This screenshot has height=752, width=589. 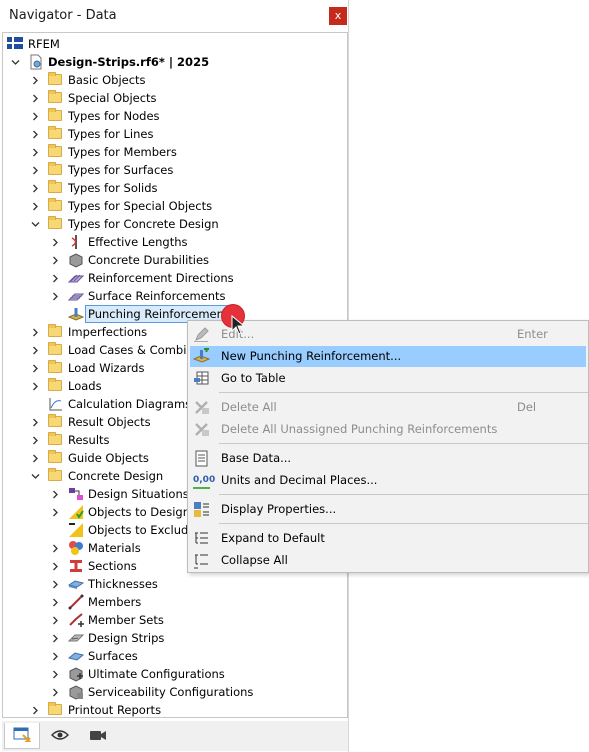 What do you see at coordinates (149, 260) in the screenshot?
I see `tree-item-label: Concrete Durabilities` at bounding box center [149, 260].